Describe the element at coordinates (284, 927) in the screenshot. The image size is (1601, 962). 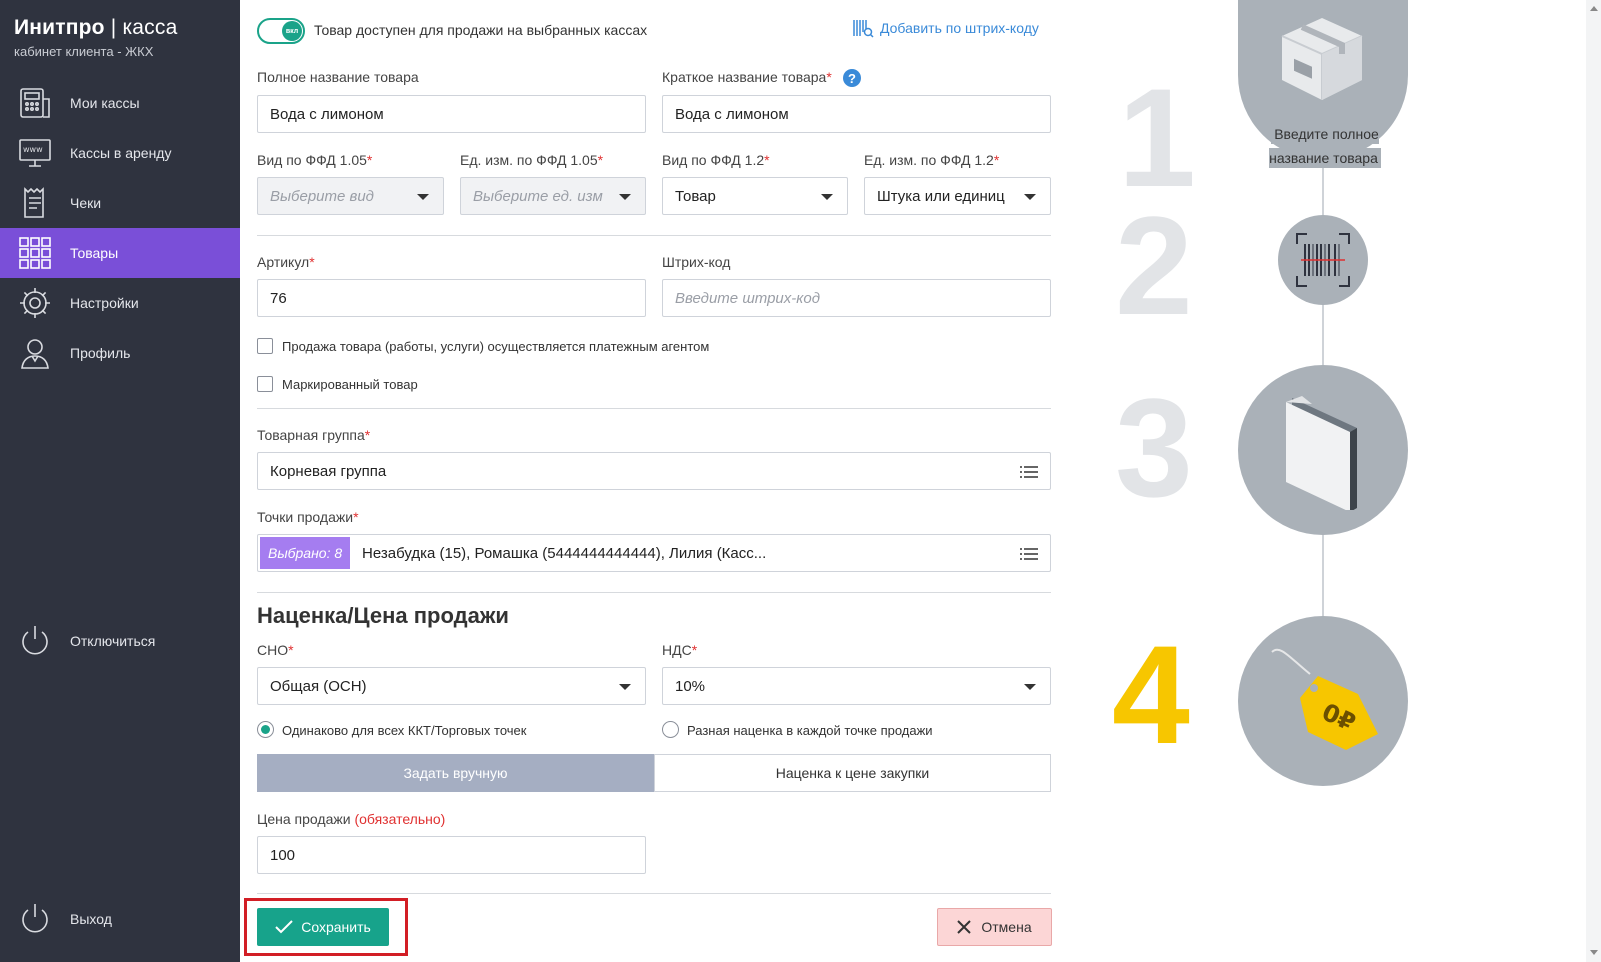
I see `check-icon` at that location.